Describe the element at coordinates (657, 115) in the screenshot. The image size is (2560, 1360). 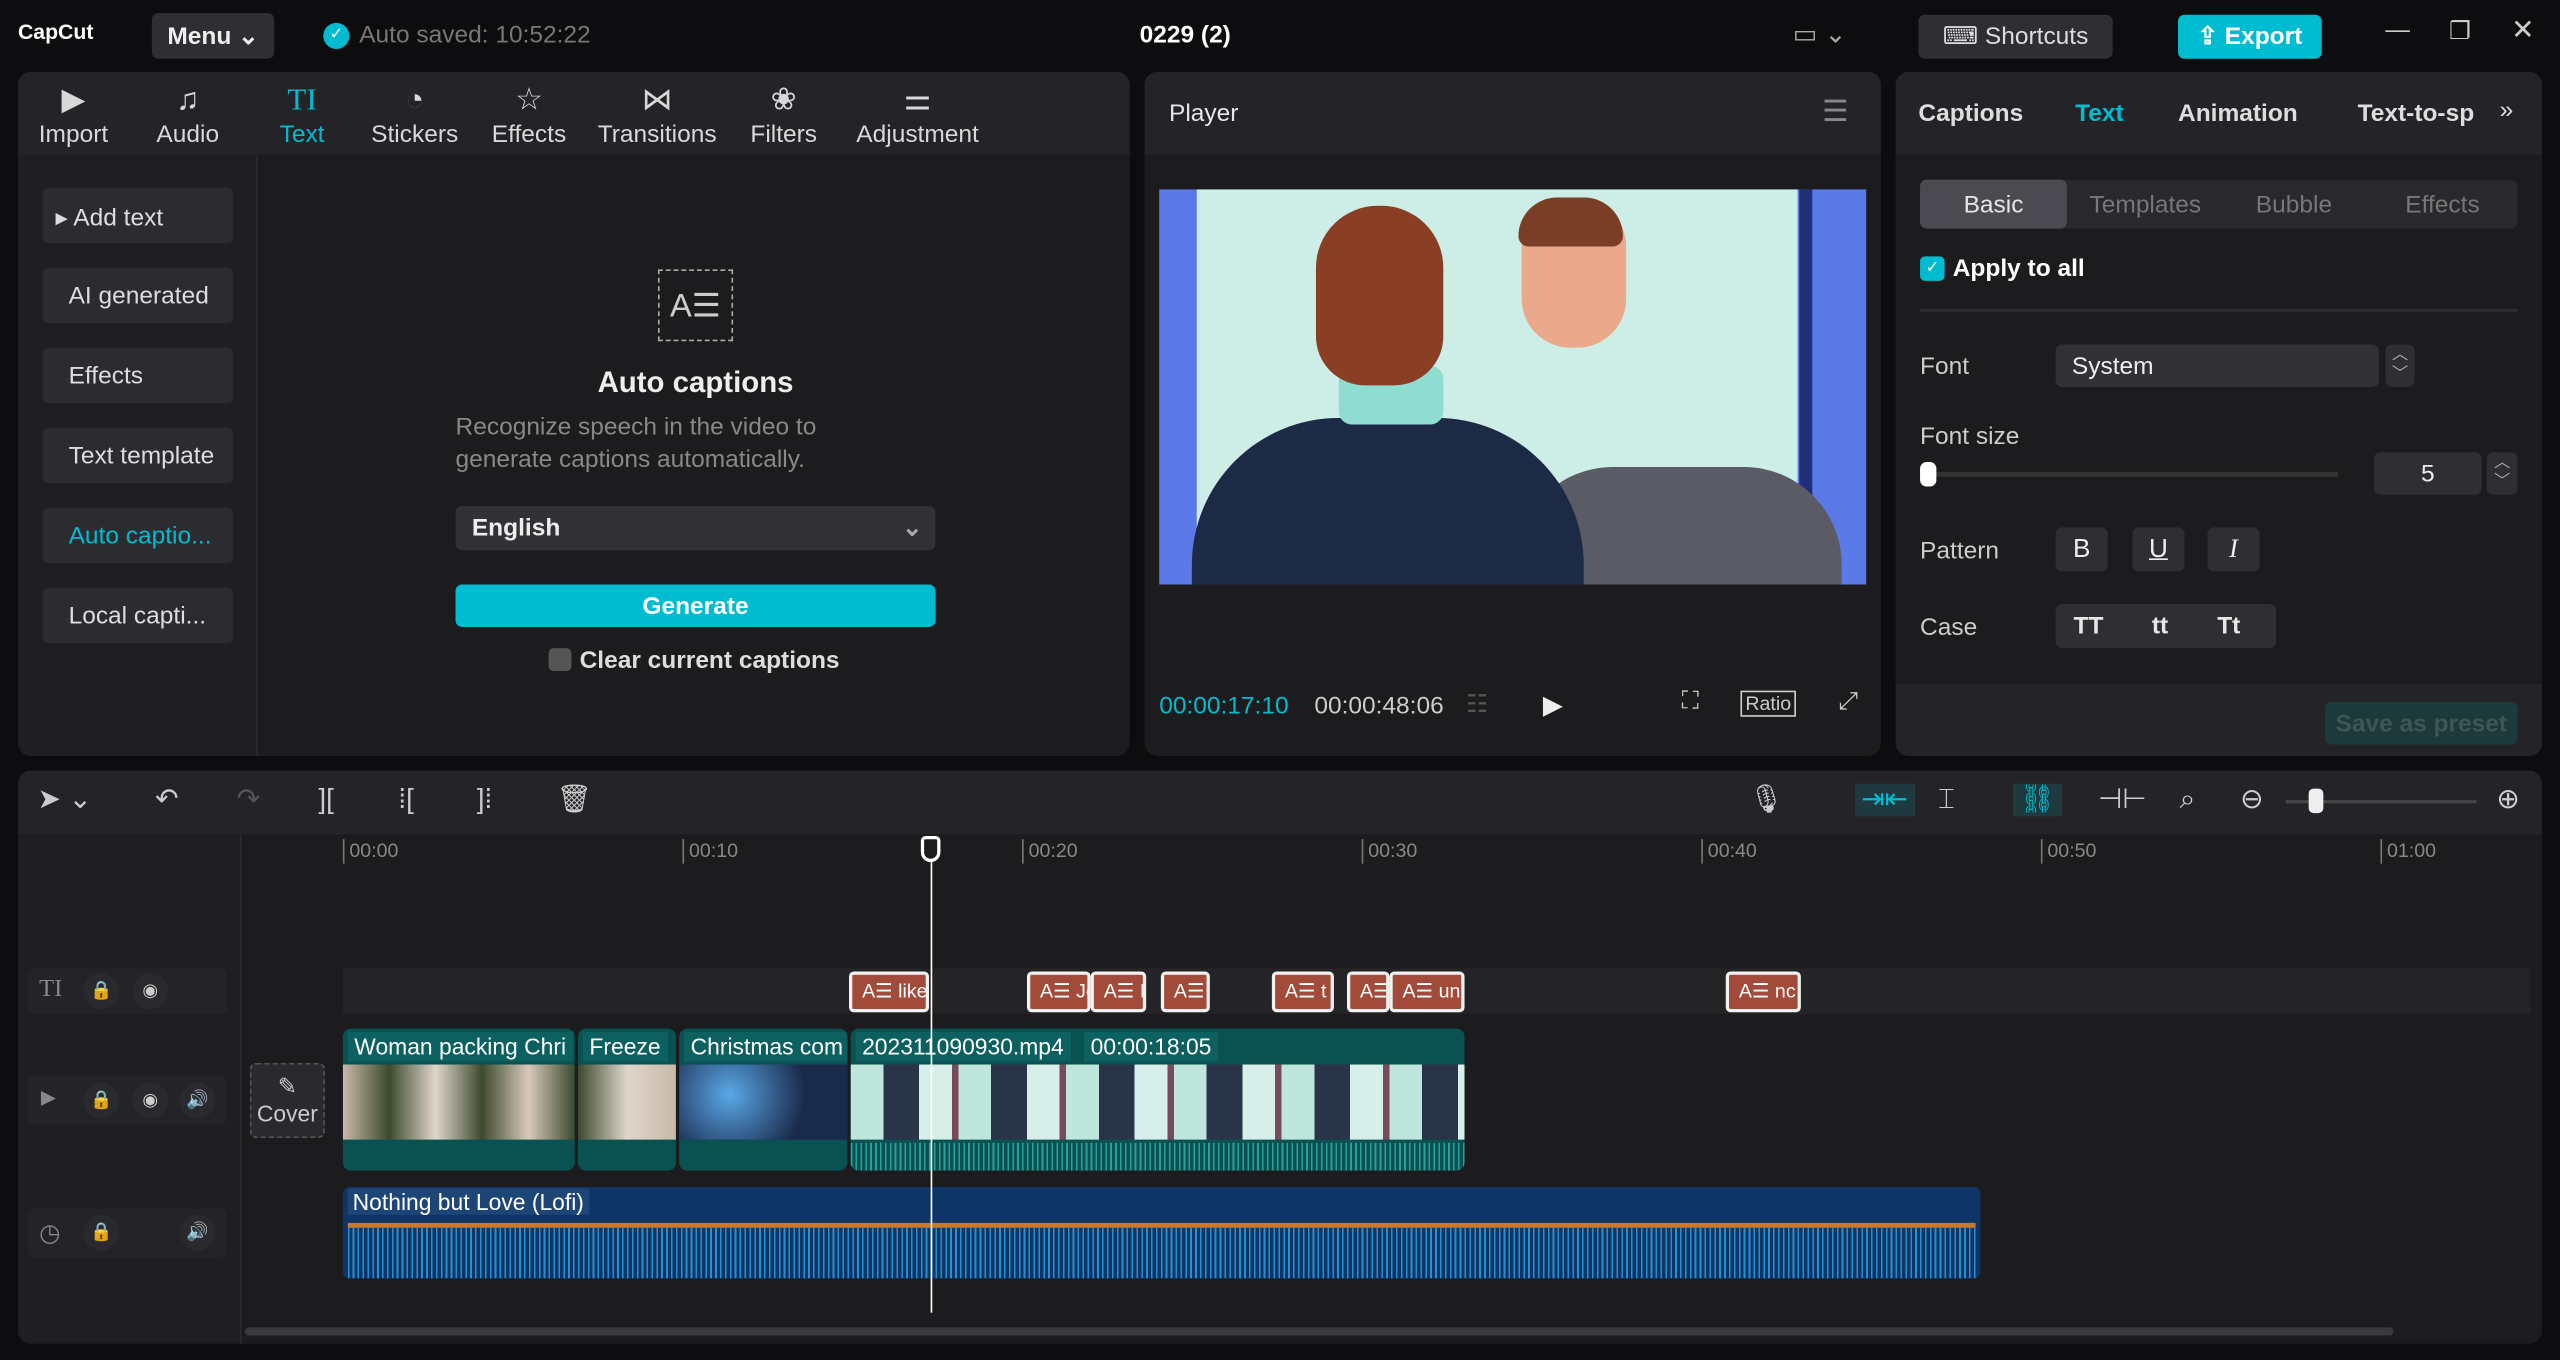
I see `toolbar-transitions: ⋈ Transitions` at that location.